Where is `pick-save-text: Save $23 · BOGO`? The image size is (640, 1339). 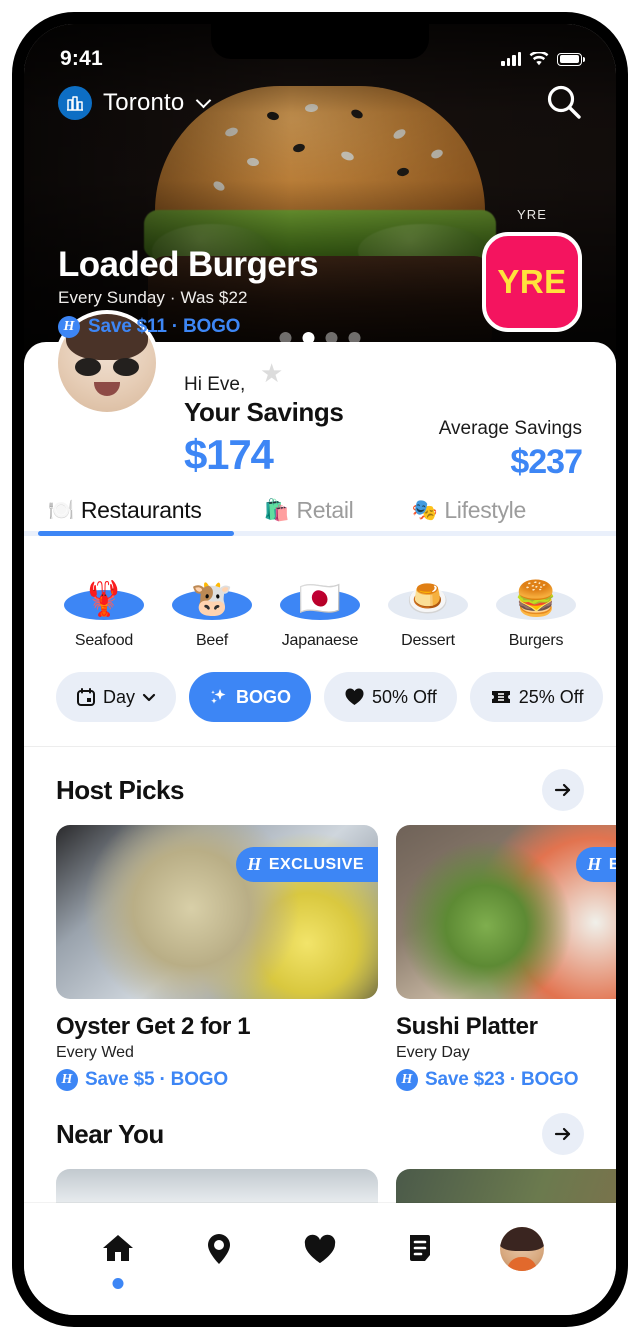
pick-save-text: Save $23 · BOGO is located at coordinates (502, 1079).